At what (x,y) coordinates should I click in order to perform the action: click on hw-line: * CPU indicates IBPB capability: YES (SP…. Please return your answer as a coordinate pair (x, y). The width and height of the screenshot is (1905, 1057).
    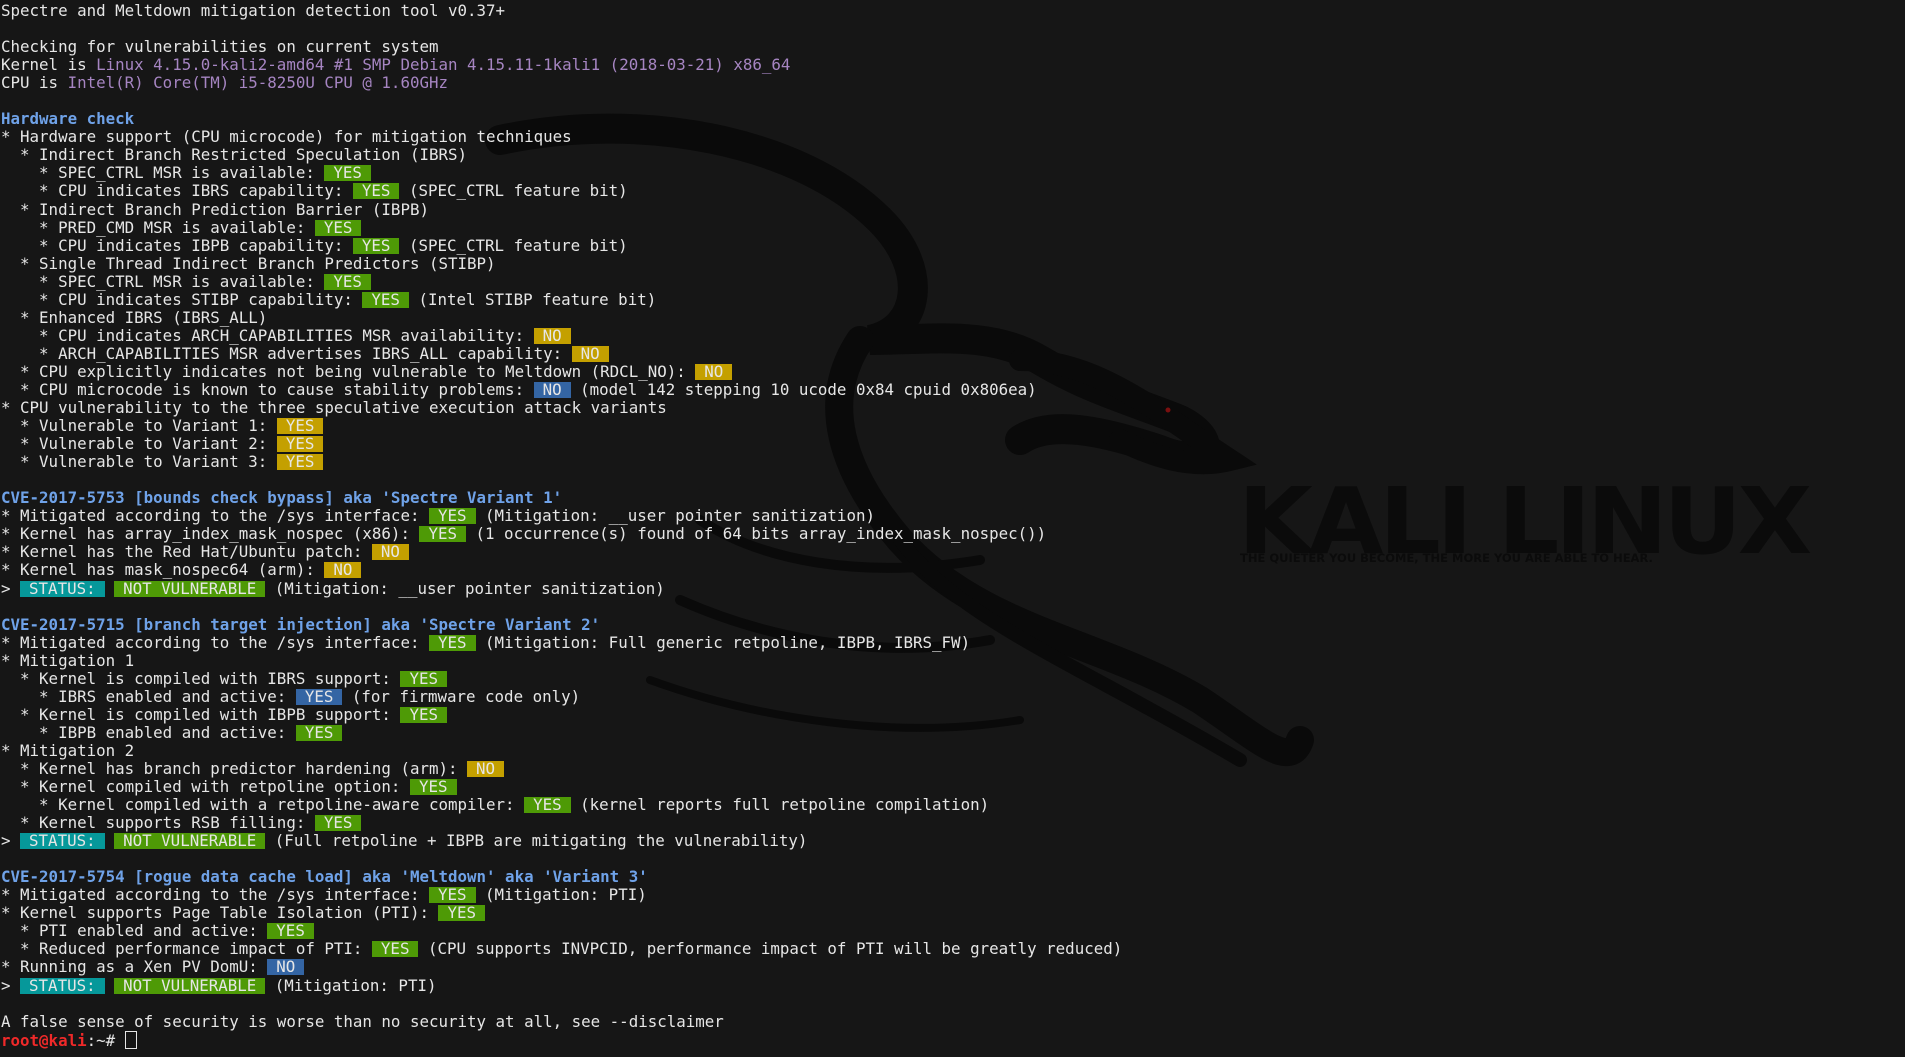
    Looking at the image, I should click on (561, 245).